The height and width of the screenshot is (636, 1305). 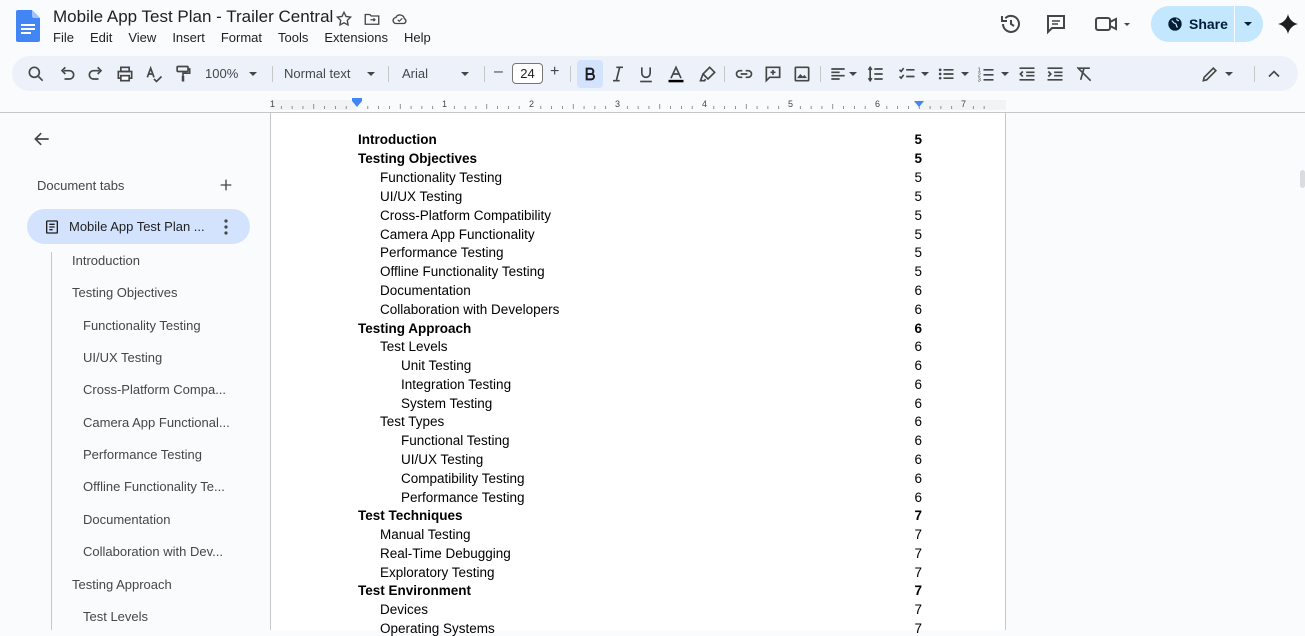 What do you see at coordinates (125, 74) in the screenshot?
I see `print-icon` at bounding box center [125, 74].